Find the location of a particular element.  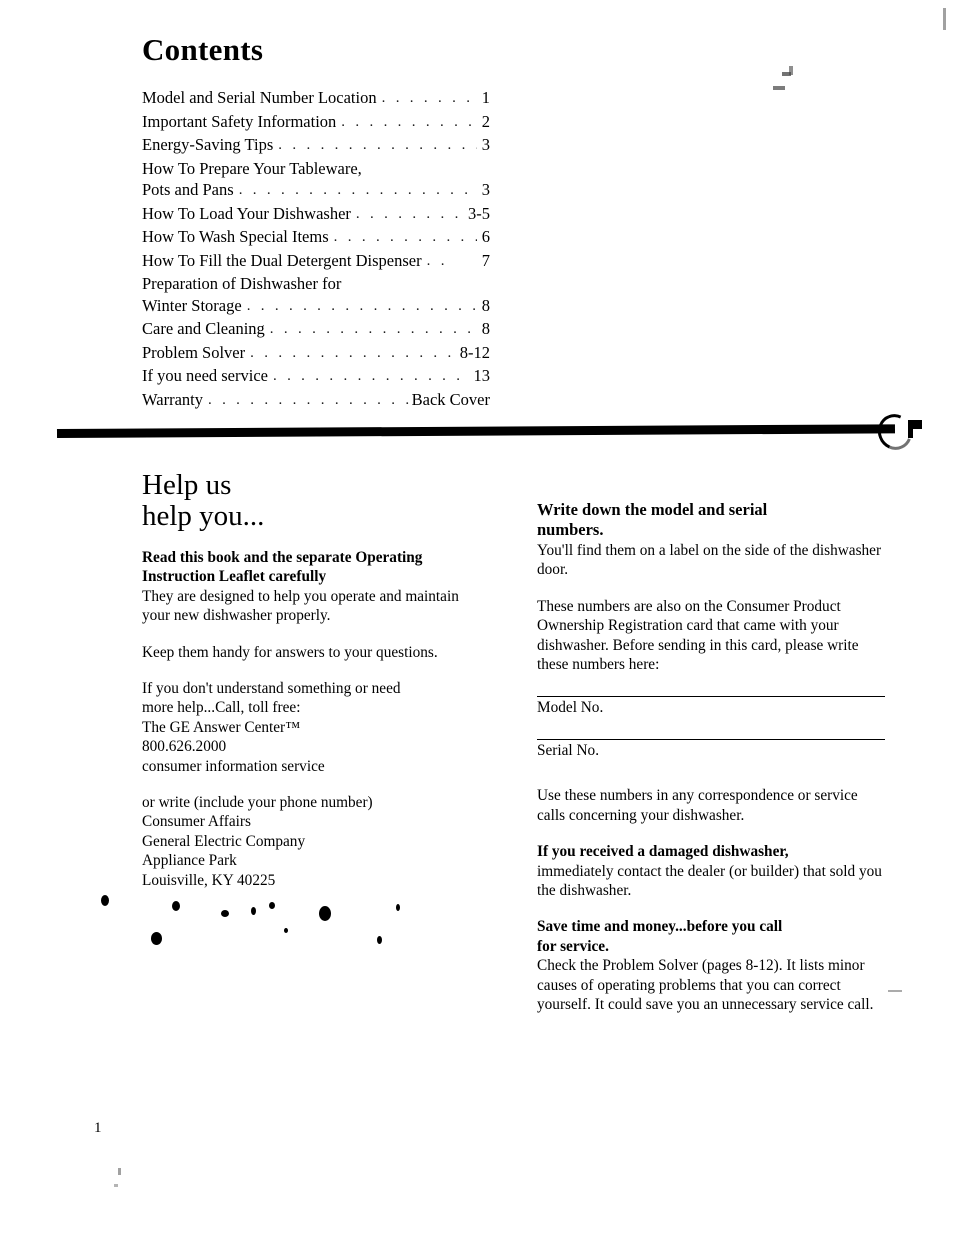

write-down-heading: Write down the model and serial numbers. is located at coordinates (712, 520).